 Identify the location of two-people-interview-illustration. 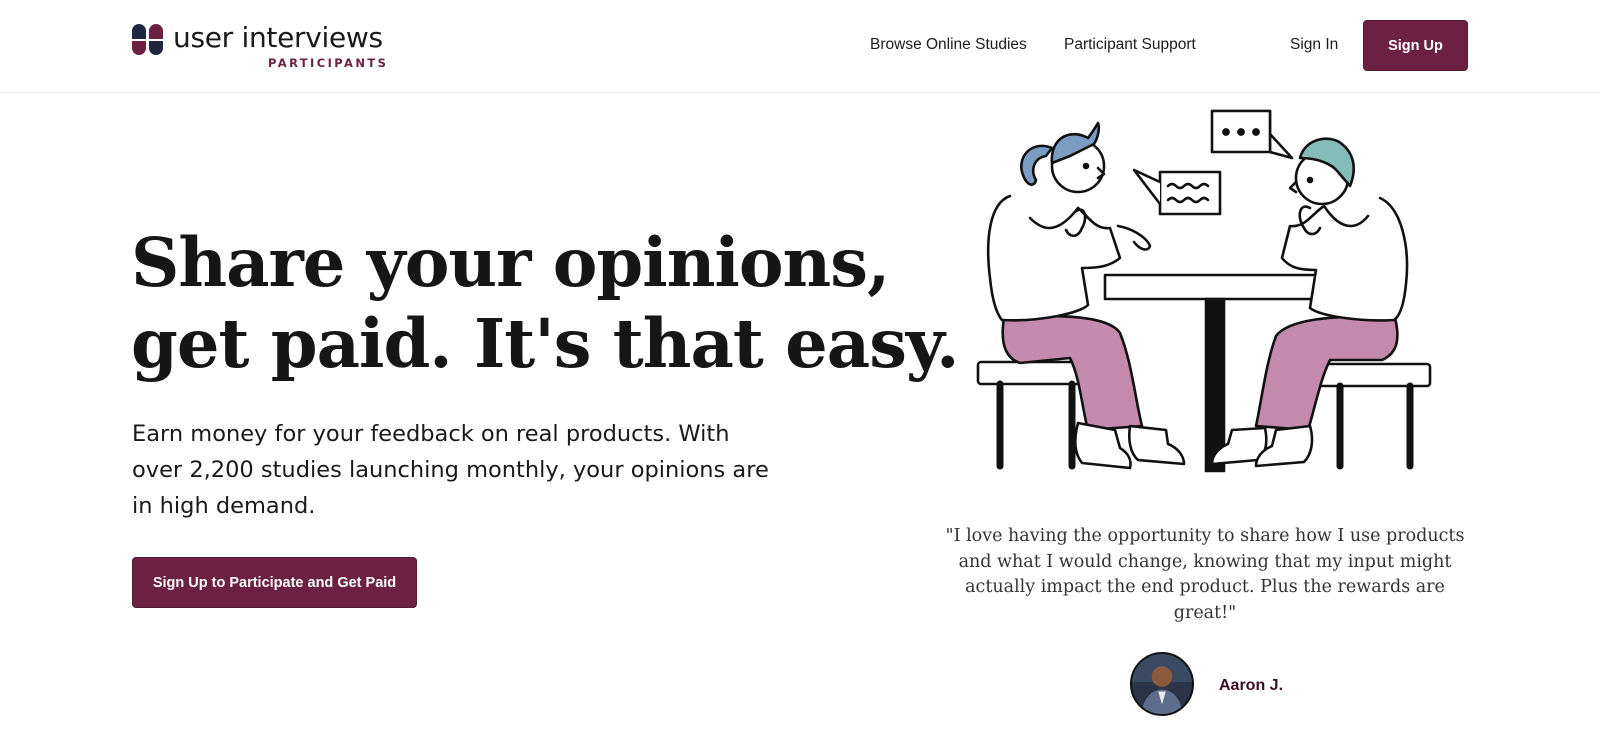
(1204, 291).